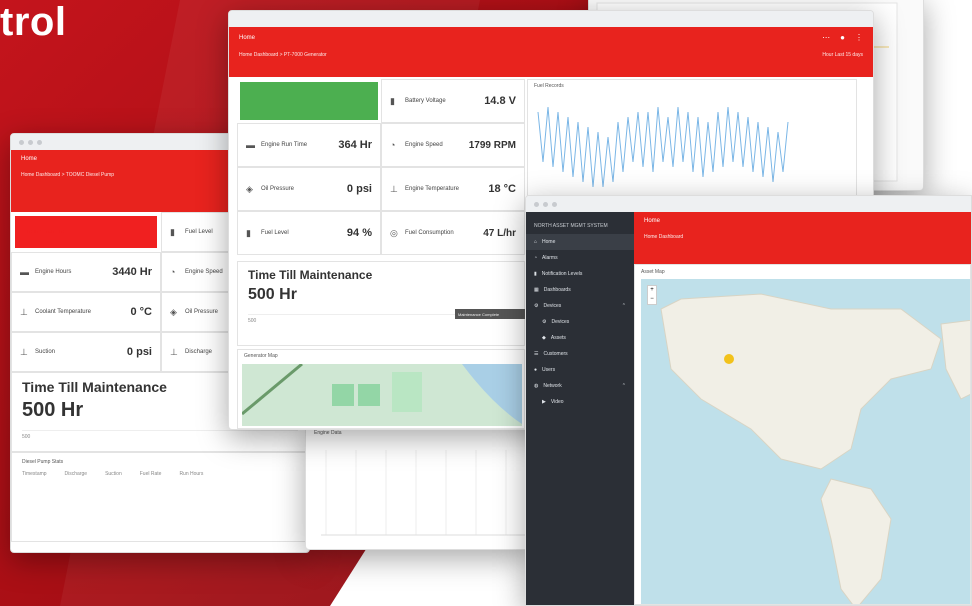 This screenshot has height=606, width=972. Describe the element at coordinates (580, 306) in the screenshot. I see `sidebar-item-devices: ⚙ Devices ⌃` at that location.